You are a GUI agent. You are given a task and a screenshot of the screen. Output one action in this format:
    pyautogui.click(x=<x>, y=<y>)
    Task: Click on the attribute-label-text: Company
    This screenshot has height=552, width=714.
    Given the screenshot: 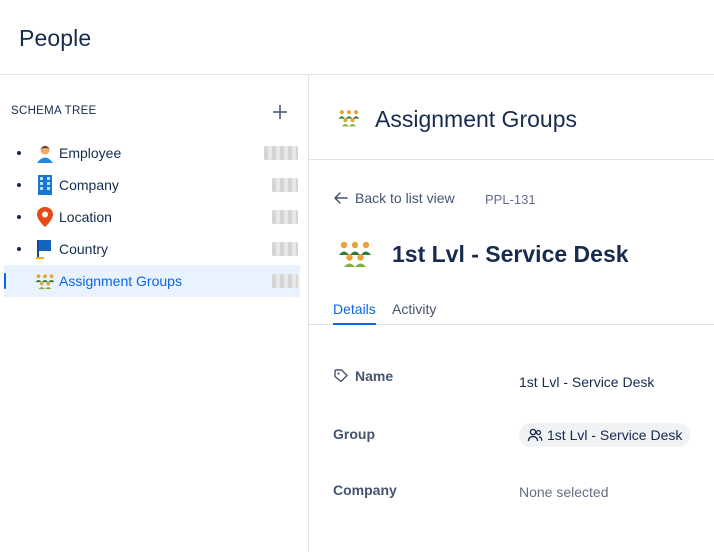 What is the action you would take?
    pyautogui.click(x=365, y=490)
    